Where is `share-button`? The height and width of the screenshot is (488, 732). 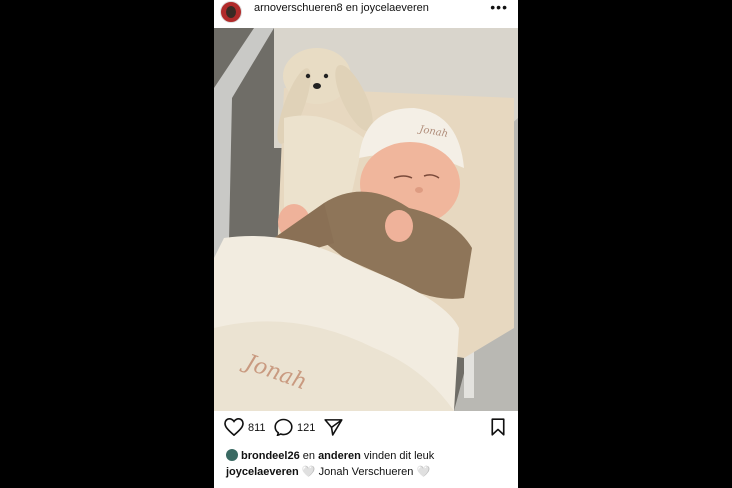 share-button is located at coordinates (333, 429).